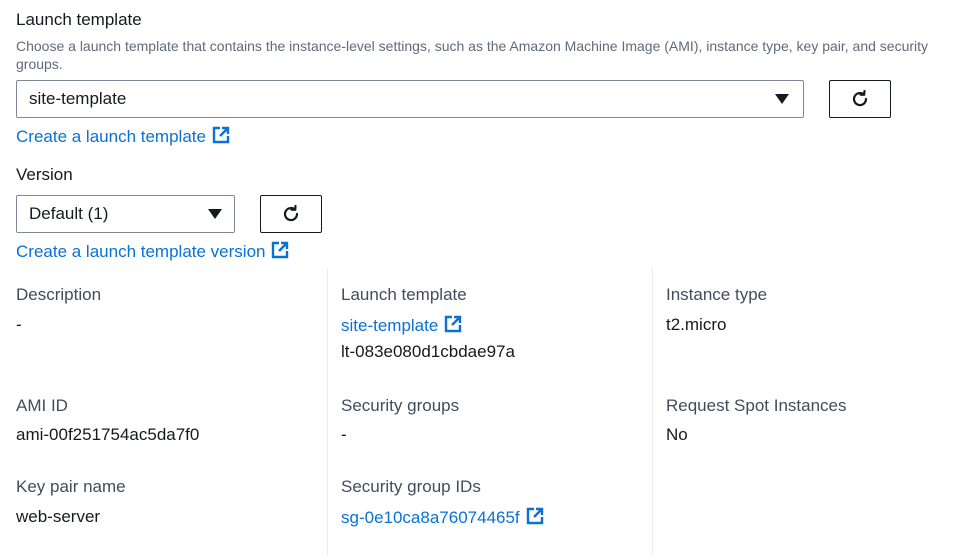 This screenshot has width=960, height=555. I want to click on launch-template-detail-link: site-template, so click(401, 325).